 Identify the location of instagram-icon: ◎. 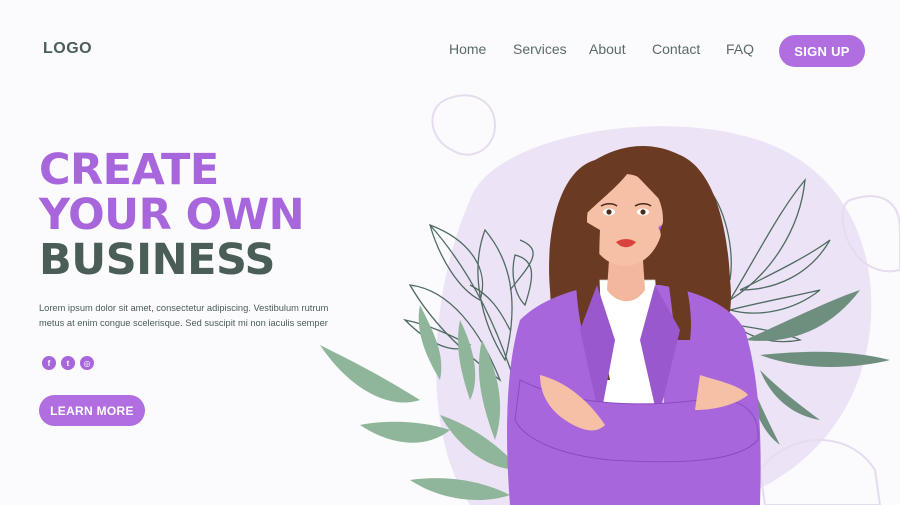
(87, 363).